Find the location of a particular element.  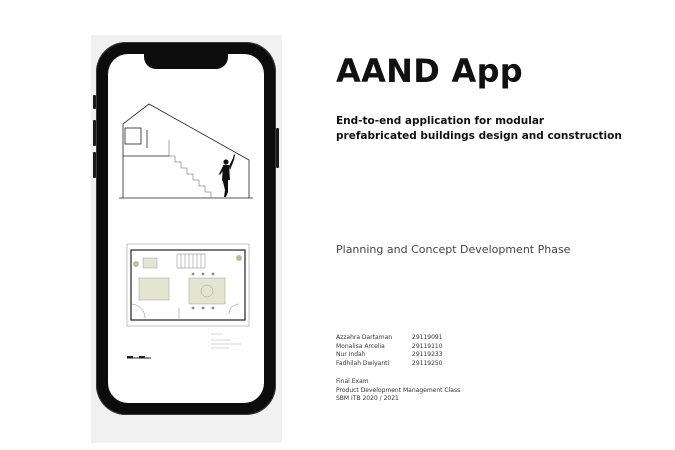

floor-plan-drawing is located at coordinates (186, 295).